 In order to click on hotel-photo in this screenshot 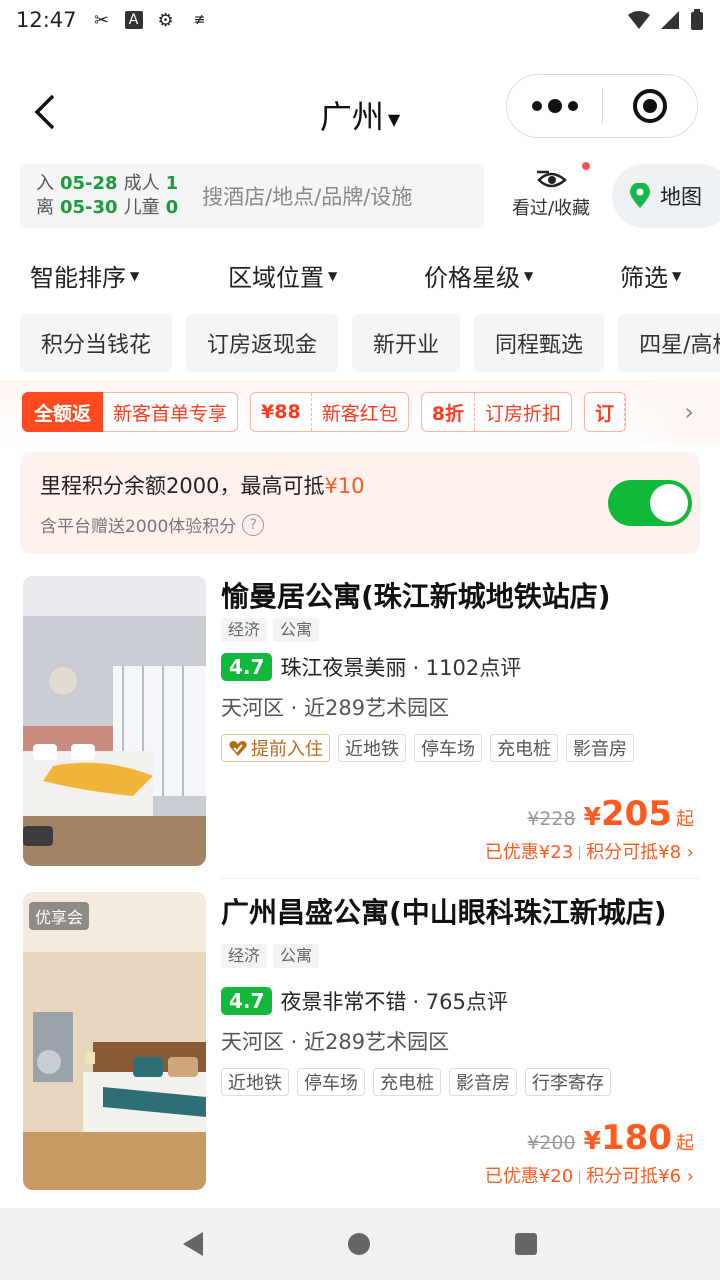, I will do `click(114, 721)`.